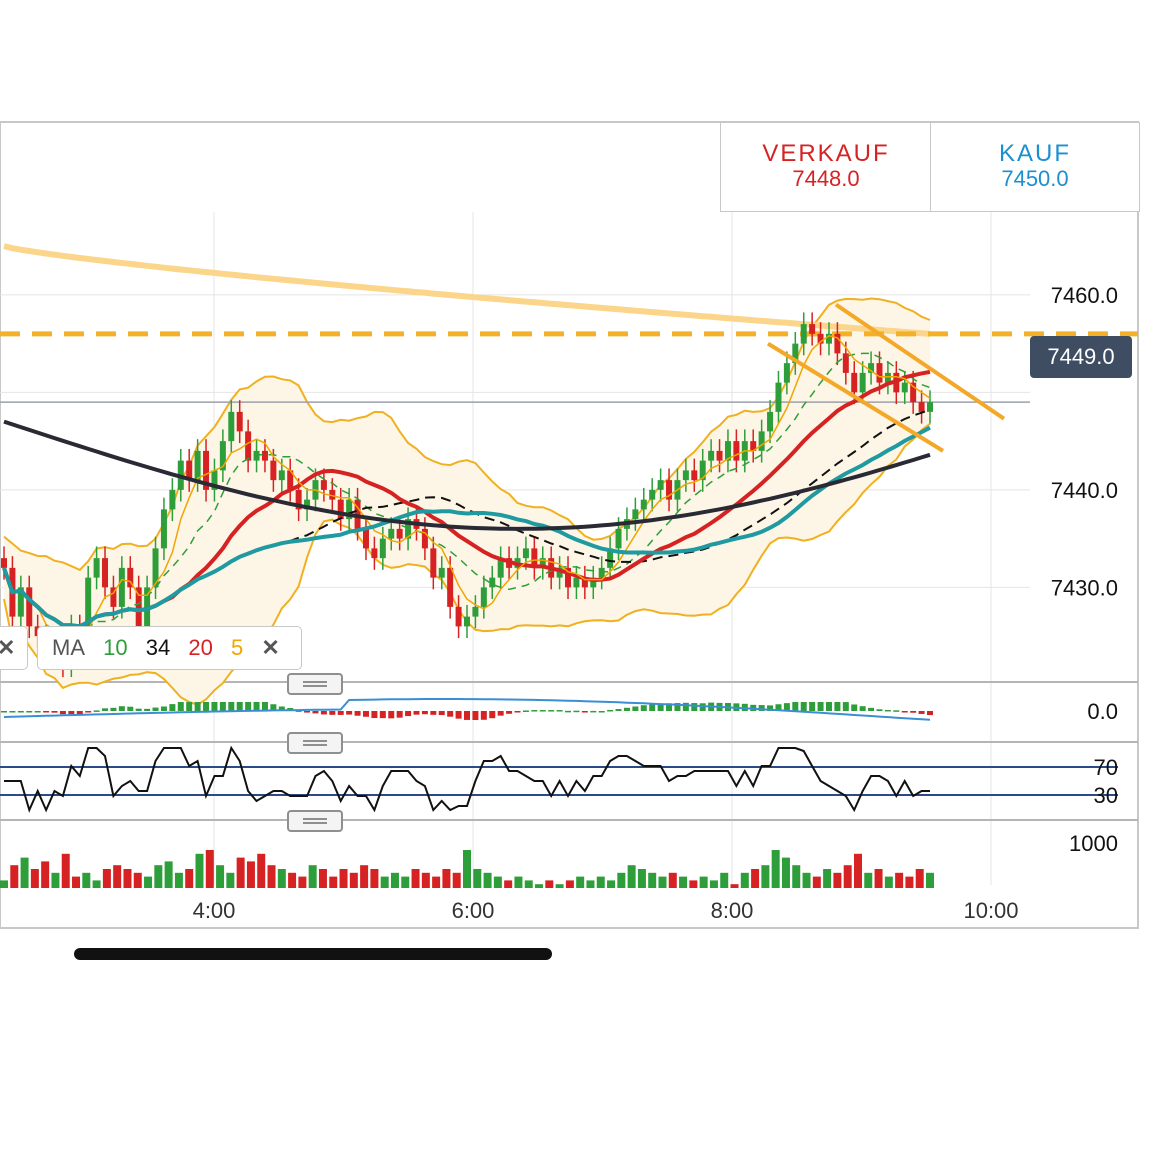 The width and height of the screenshot is (1150, 1150). I want to click on indicator-legend-left: ✕, so click(14, 648).